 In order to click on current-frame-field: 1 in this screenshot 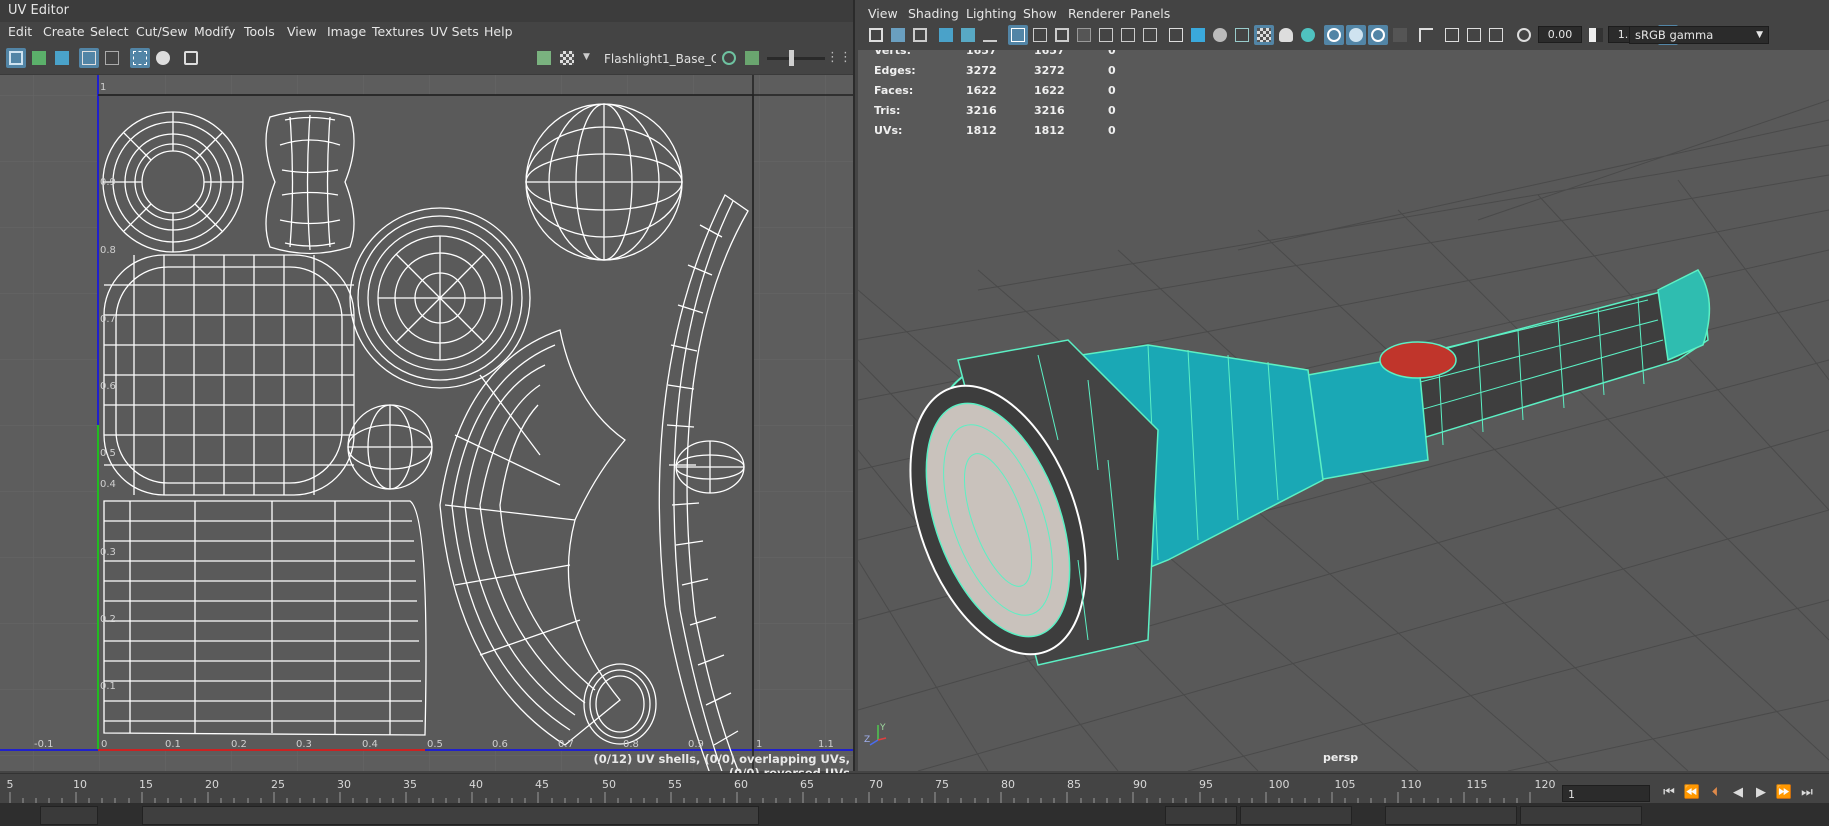, I will do `click(1606, 793)`.